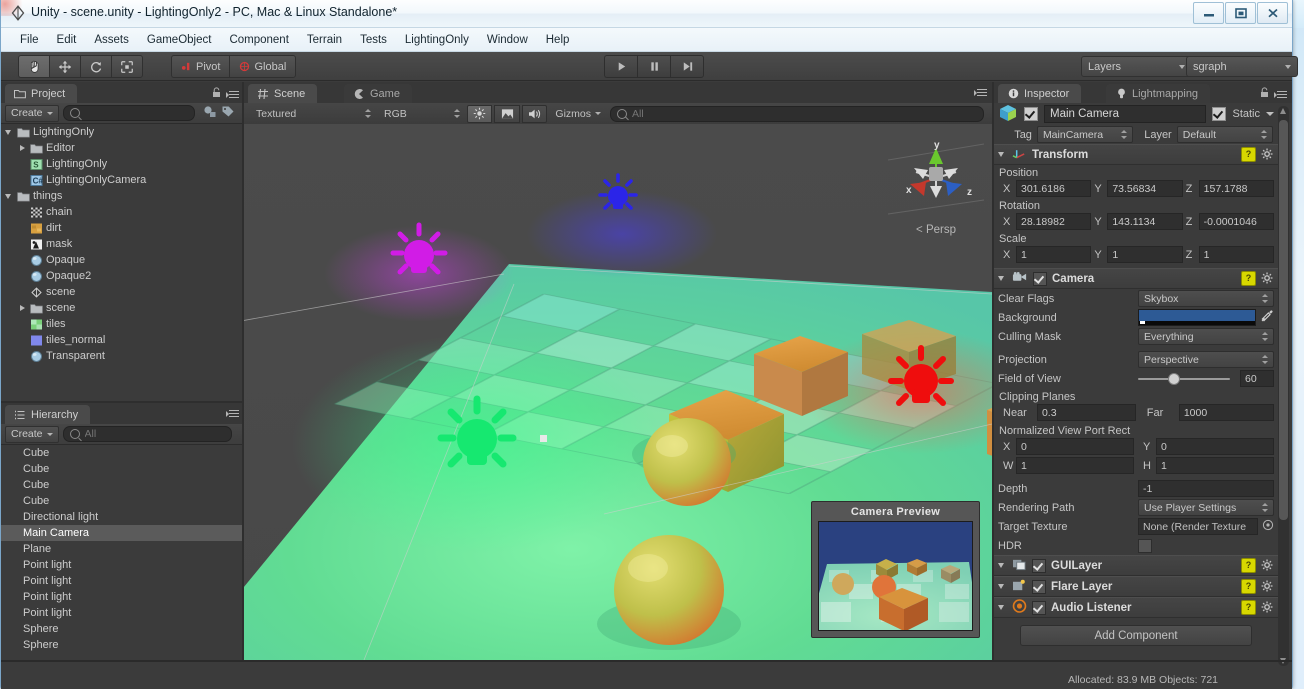  I want to click on layer-dropdown: Default, so click(1224, 134).